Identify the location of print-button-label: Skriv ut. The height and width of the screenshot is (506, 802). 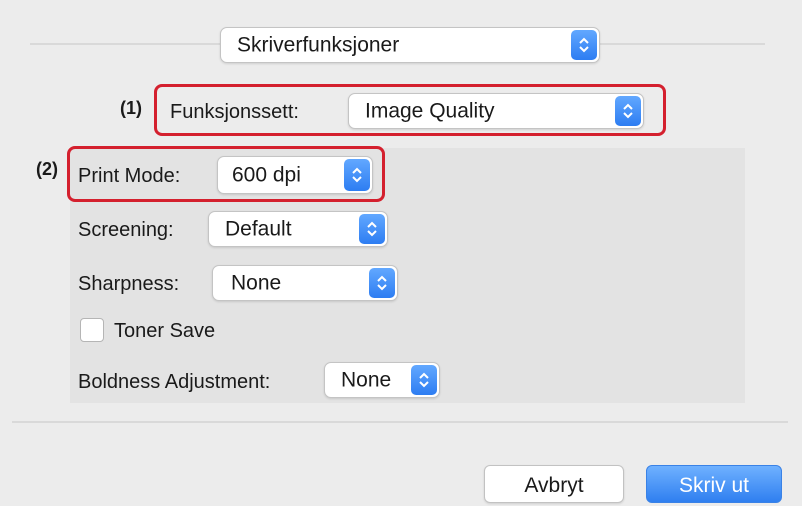
(713, 485).